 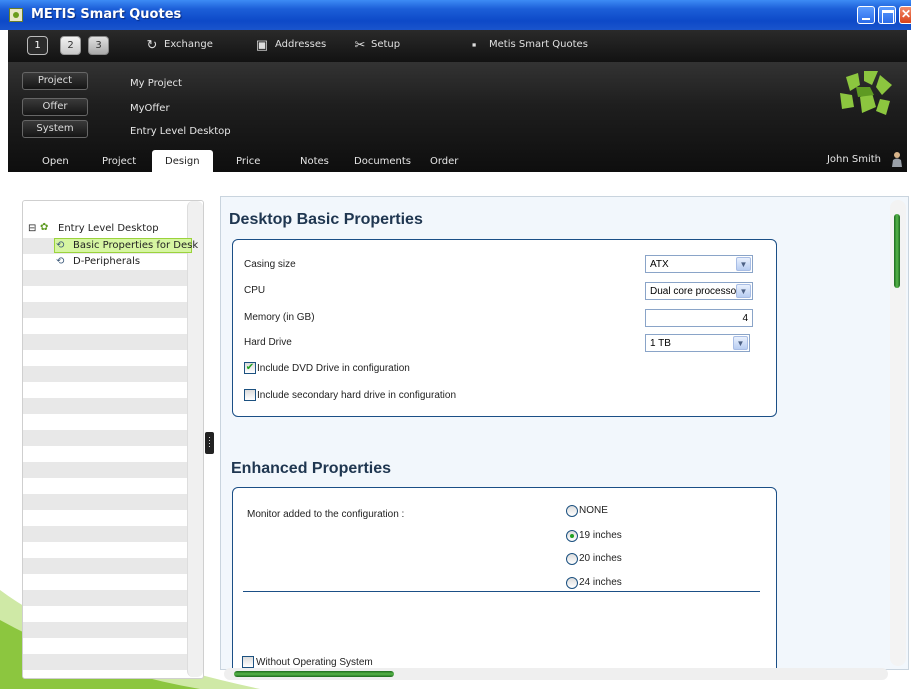 I want to click on cpu-select: Dual core processo ▼, so click(x=699, y=291).